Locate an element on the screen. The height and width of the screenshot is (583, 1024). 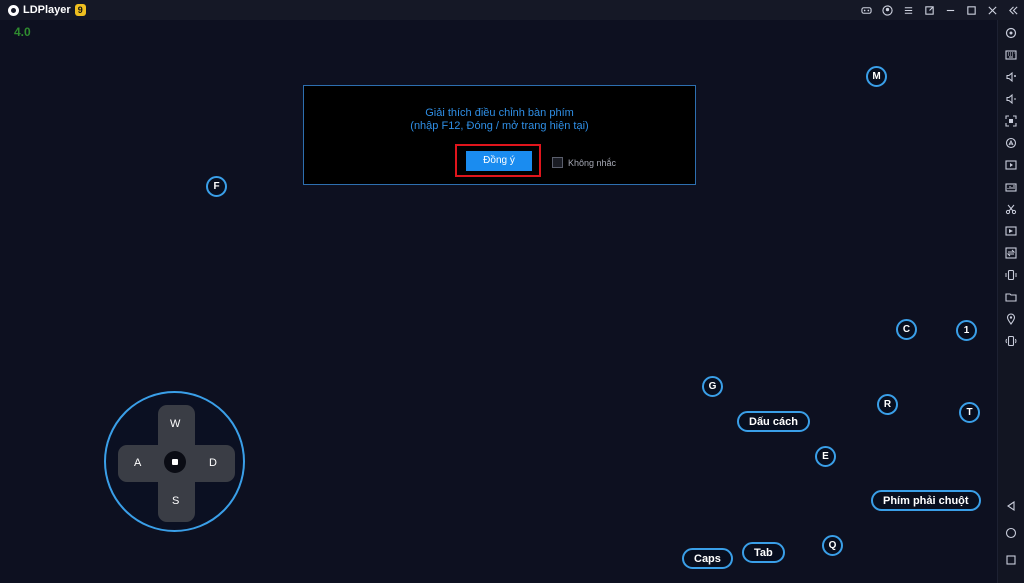
window-controls is located at coordinates (940, 10).